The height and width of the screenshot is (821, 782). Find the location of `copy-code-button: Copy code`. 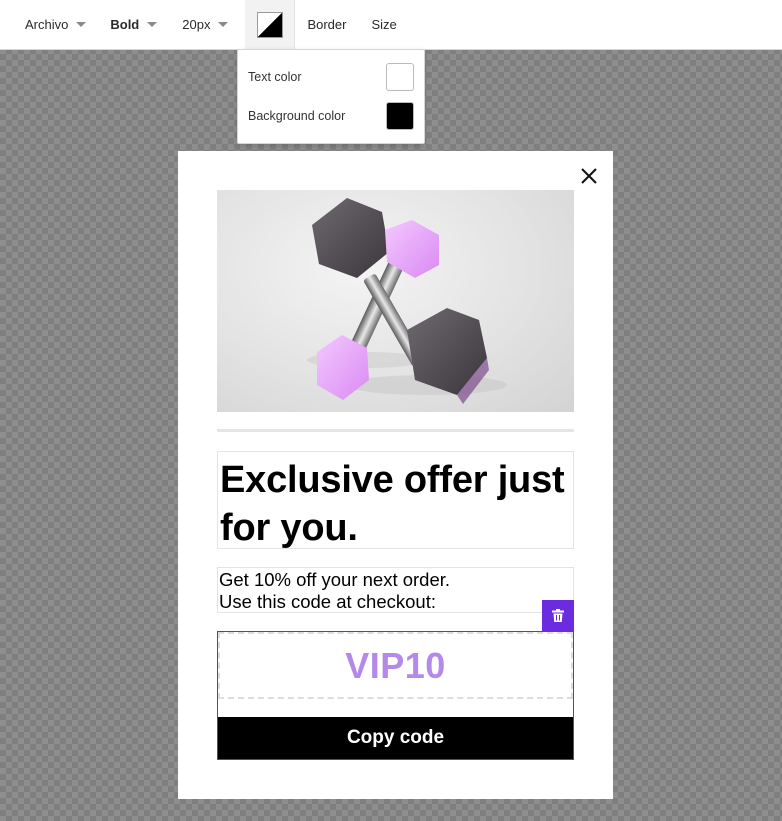

copy-code-button: Copy code is located at coordinates (395, 738).